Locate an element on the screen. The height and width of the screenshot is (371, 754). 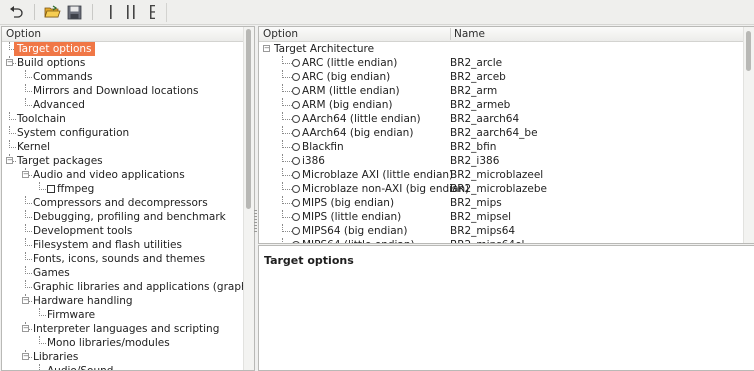
tree-item-label: Libraries is located at coordinates (56, 357).